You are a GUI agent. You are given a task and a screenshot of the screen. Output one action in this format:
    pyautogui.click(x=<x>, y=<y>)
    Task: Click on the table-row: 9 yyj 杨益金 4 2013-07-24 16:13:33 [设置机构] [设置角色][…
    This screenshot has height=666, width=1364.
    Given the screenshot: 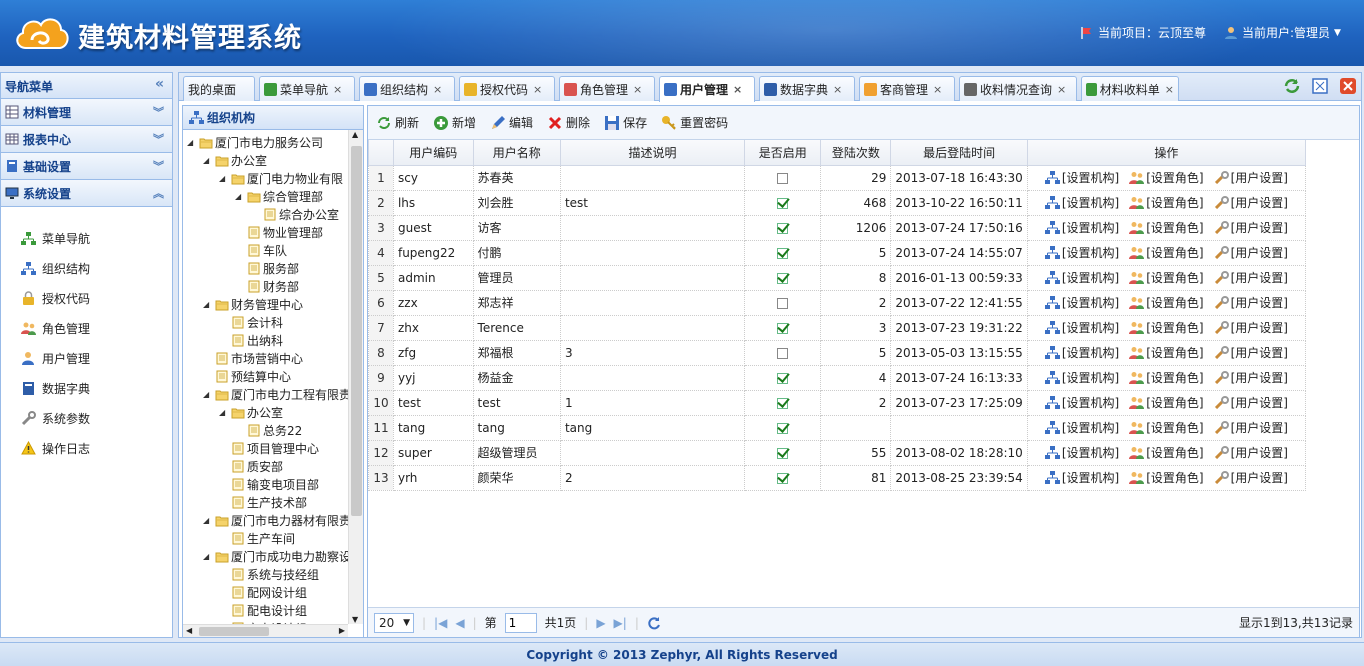 What is the action you would take?
    pyautogui.click(x=837, y=377)
    